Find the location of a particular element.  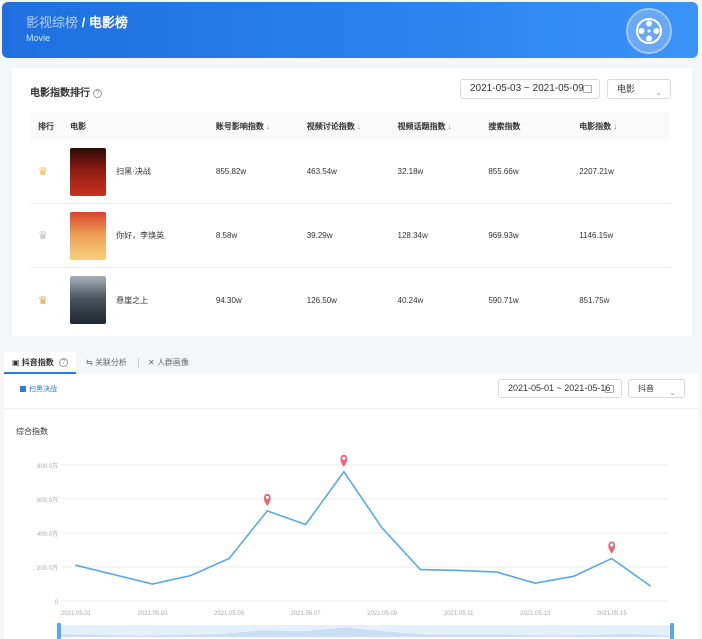

index-tabs: ▣ 抖音指数 ? ⇆ 关联分析 ✕ 人群画像 is located at coordinates (351, 363).